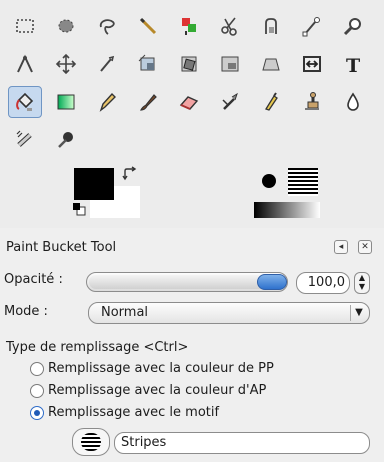  I want to click on fill-radio-pattern: Remplissage avec le motif, so click(180, 413).